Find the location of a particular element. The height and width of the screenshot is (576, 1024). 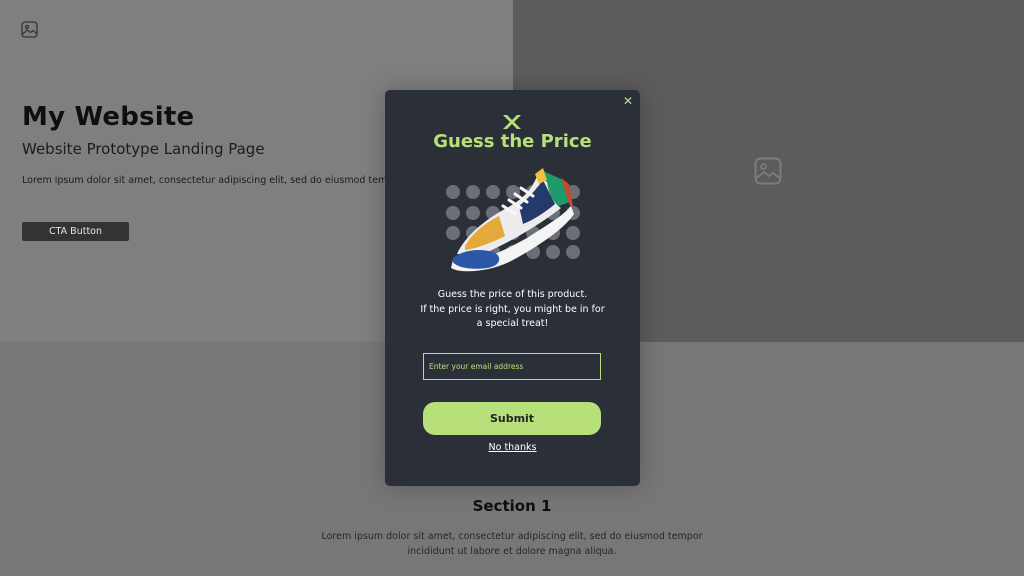

sneaker-product-image is located at coordinates (513, 221).